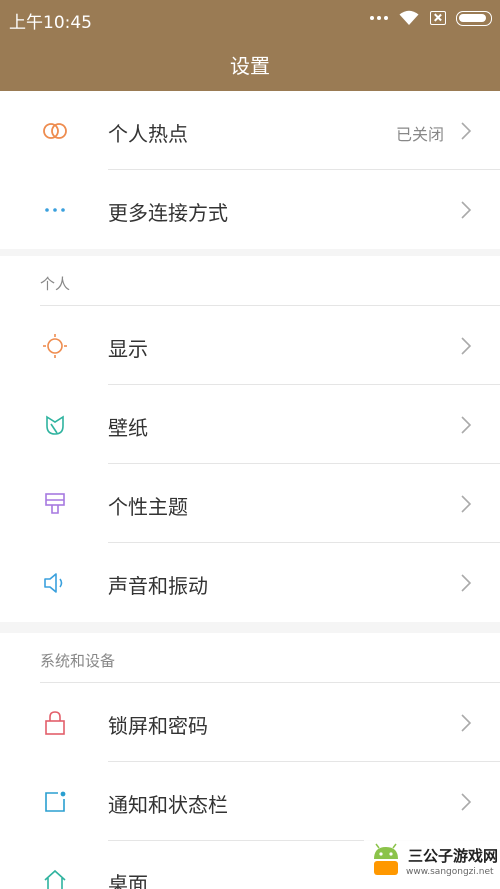 This screenshot has height=889, width=500. I want to click on watermark-url: www.sangongzi.net, so click(450, 872).